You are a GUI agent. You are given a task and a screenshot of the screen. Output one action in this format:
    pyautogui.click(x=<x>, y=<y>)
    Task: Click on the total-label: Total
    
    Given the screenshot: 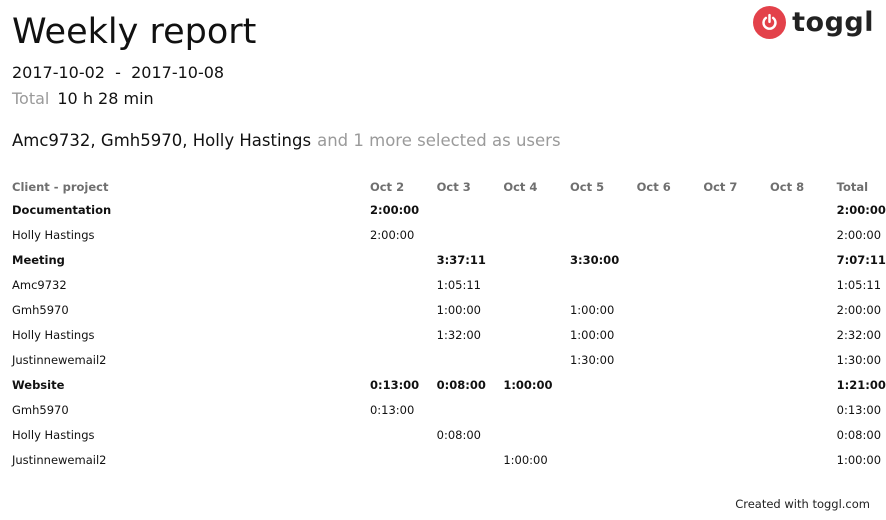 What is the action you would take?
    pyautogui.click(x=31, y=98)
    